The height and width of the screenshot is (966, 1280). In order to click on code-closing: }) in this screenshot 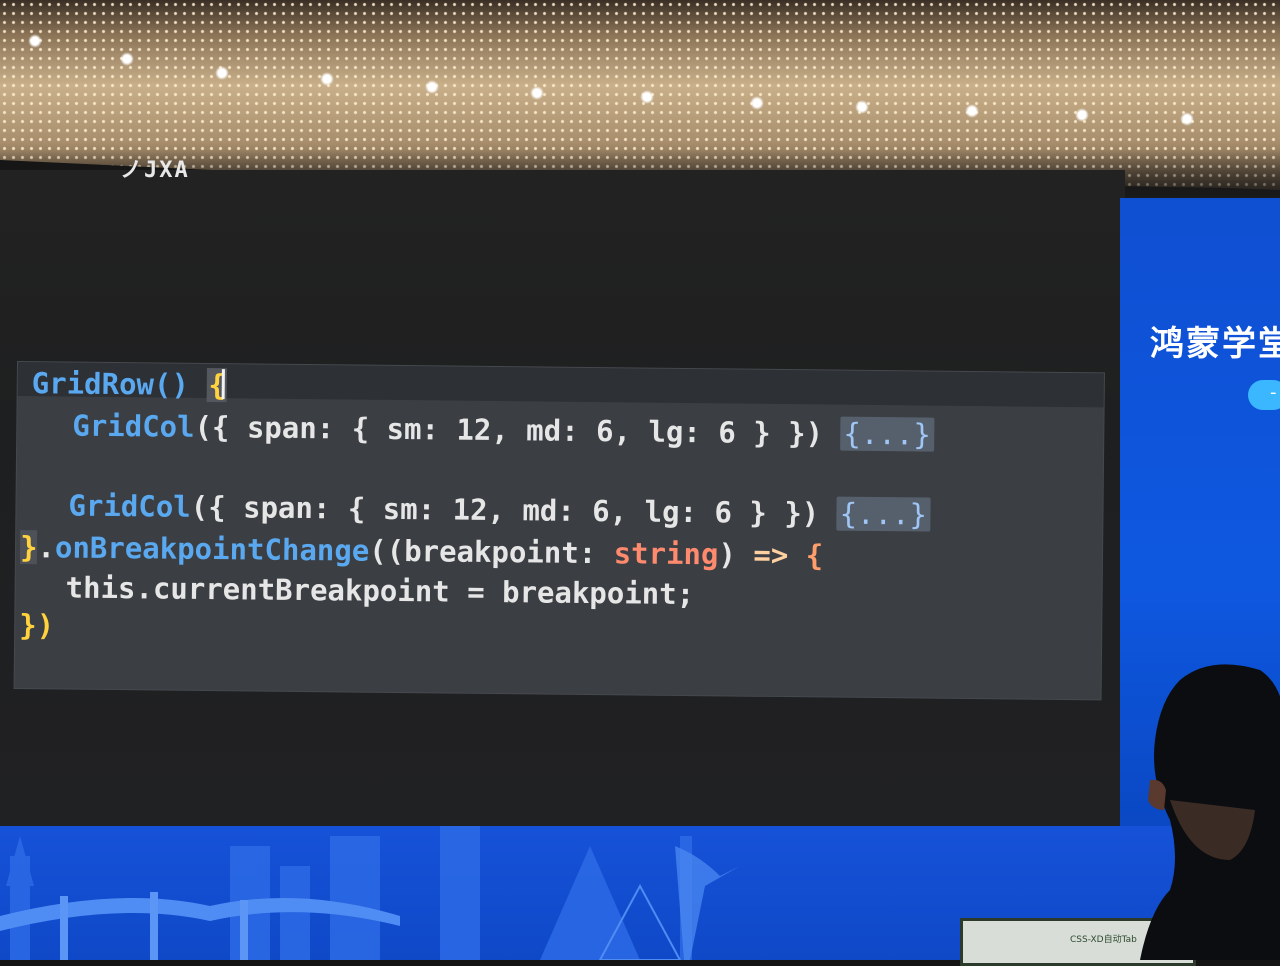, I will do `click(37, 625)`.